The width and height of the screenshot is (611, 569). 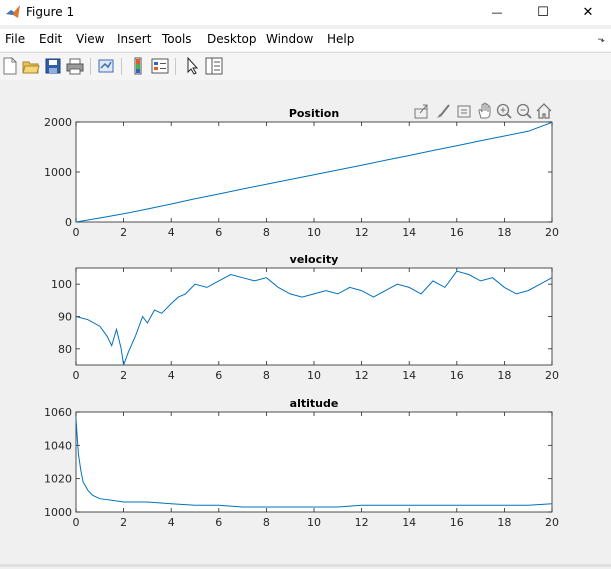 What do you see at coordinates (214, 66) in the screenshot?
I see `property-inspector-icon` at bounding box center [214, 66].